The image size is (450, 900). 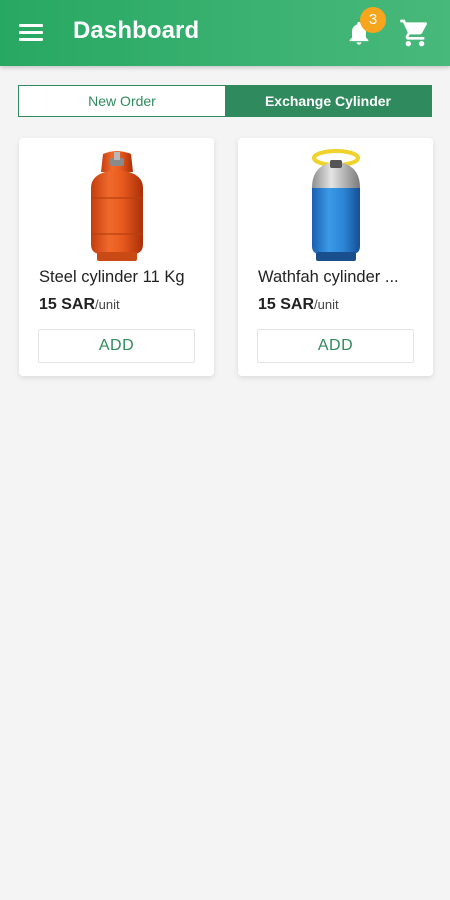 I want to click on cart-icon, so click(x=414, y=33).